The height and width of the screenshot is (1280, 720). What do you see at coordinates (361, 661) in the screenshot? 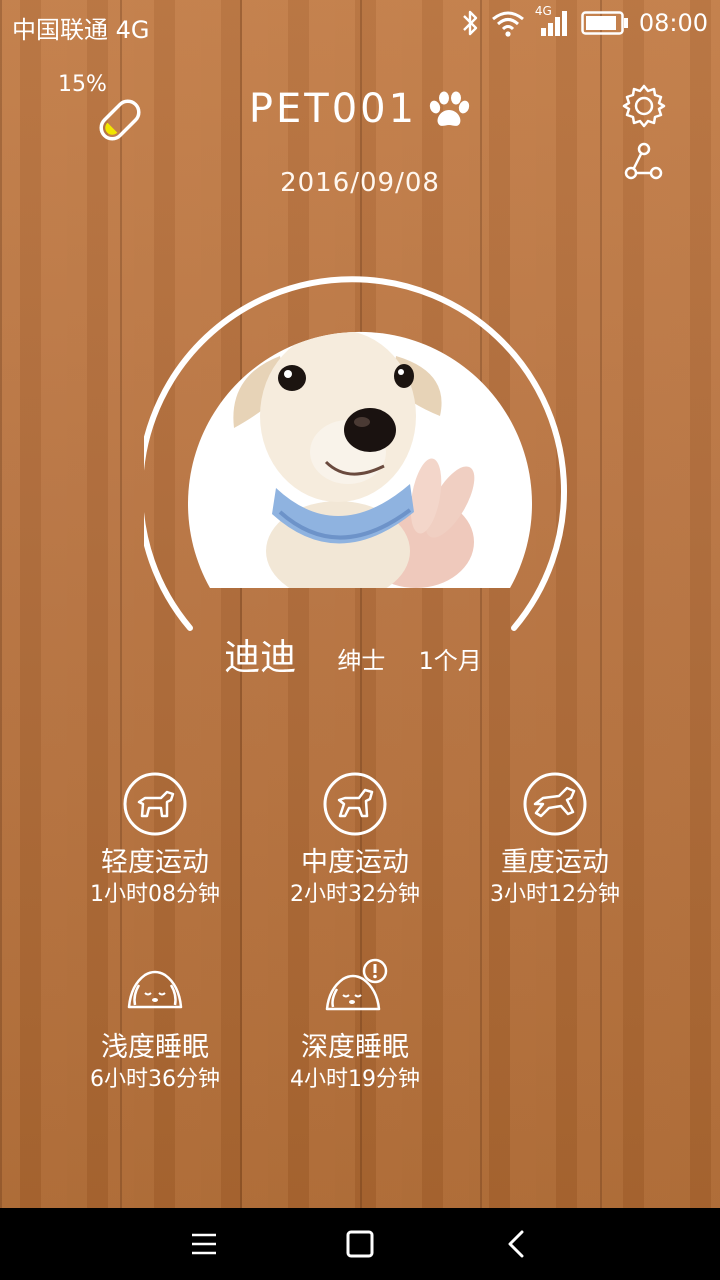
I see `pet-gender: 绅士` at bounding box center [361, 661].